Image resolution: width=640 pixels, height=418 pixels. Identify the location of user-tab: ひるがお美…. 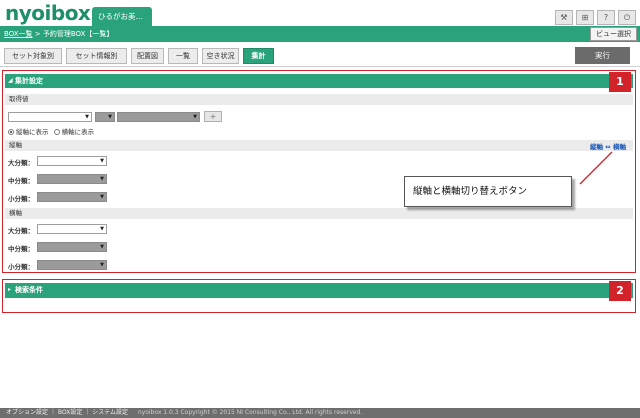
(122, 16).